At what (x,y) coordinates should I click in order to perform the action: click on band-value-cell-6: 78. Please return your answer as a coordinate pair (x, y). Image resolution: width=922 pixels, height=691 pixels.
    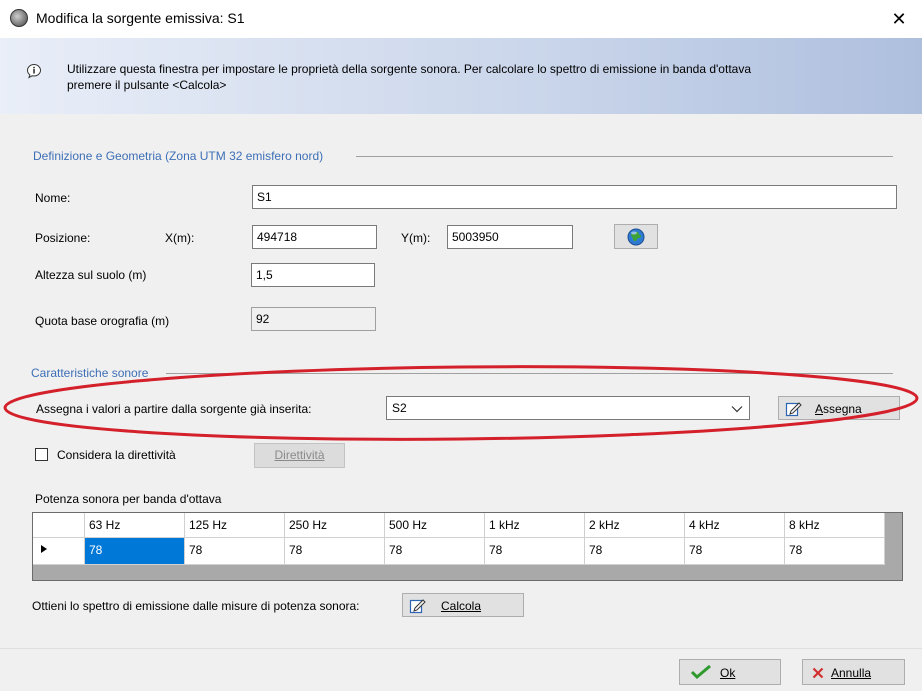
    Looking at the image, I should click on (735, 551).